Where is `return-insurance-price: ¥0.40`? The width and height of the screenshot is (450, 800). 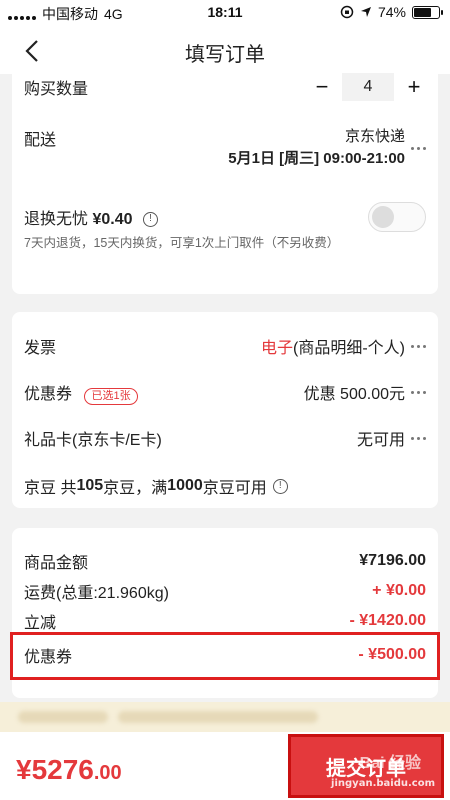 return-insurance-price: ¥0.40 is located at coordinates (112, 219).